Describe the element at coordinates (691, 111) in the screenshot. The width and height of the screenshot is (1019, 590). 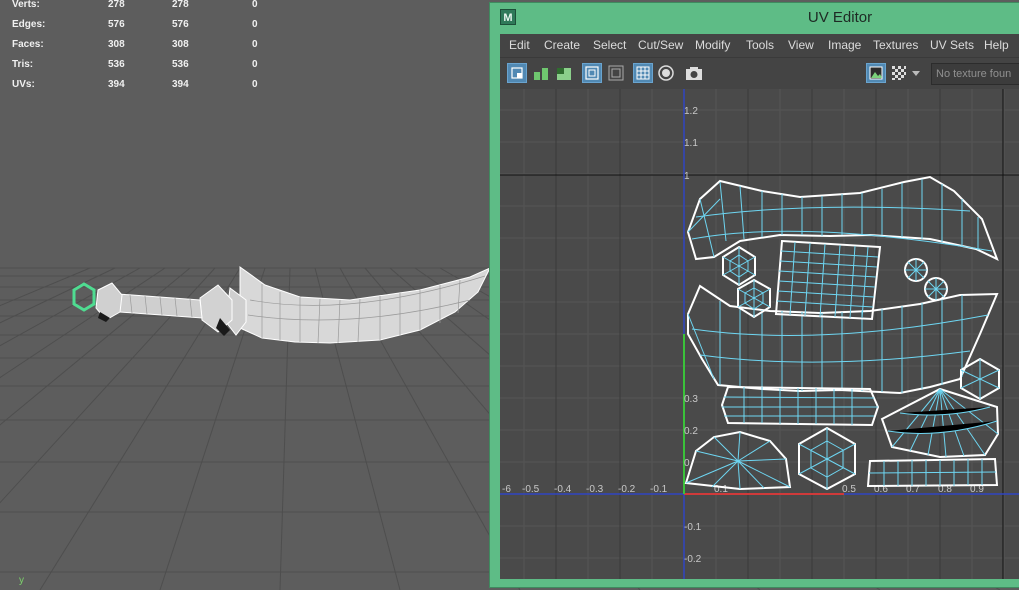
I see `v-tick-label: 1.2` at that location.